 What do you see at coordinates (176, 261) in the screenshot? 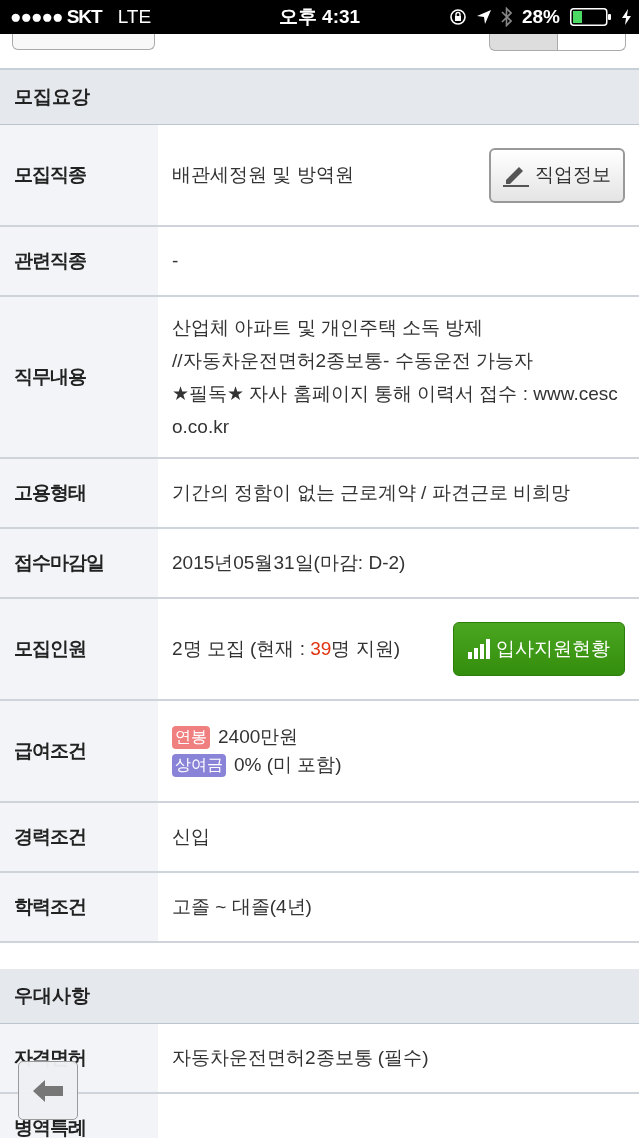
I see `field-value: -` at bounding box center [176, 261].